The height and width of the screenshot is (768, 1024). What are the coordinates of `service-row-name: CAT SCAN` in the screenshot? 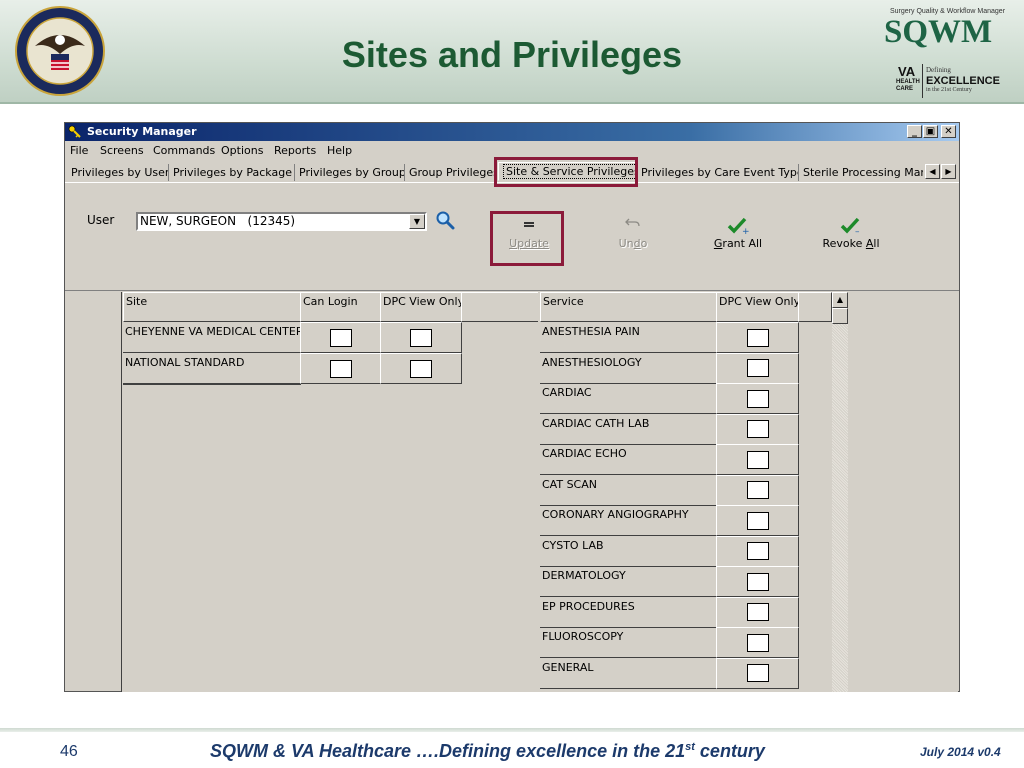 It's located at (628, 490).